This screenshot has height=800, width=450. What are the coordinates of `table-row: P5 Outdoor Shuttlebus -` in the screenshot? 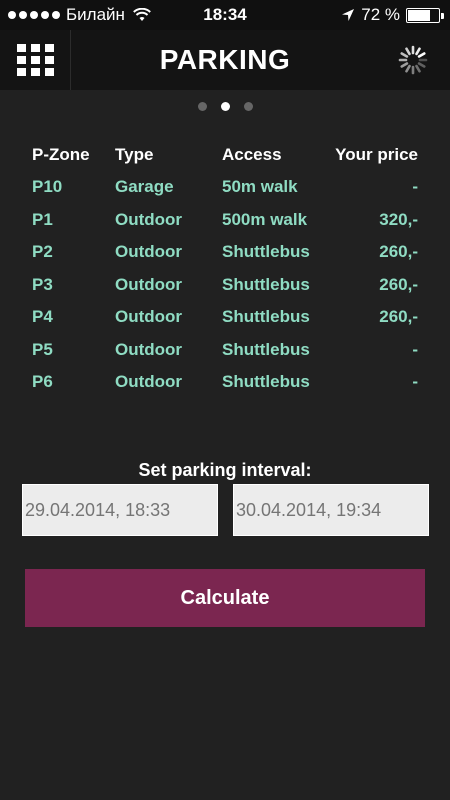 It's located at (225, 356).